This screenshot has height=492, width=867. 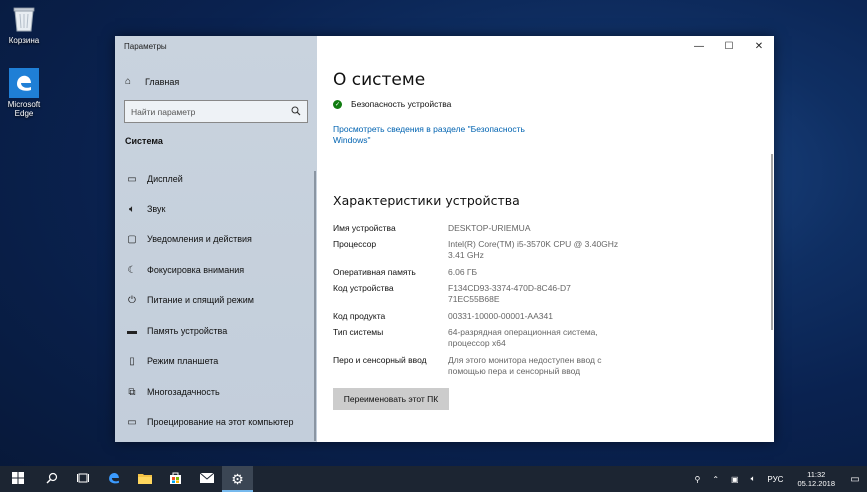 What do you see at coordinates (426, 200) in the screenshot?
I see `specs-heading: Характеристики устройства` at bounding box center [426, 200].